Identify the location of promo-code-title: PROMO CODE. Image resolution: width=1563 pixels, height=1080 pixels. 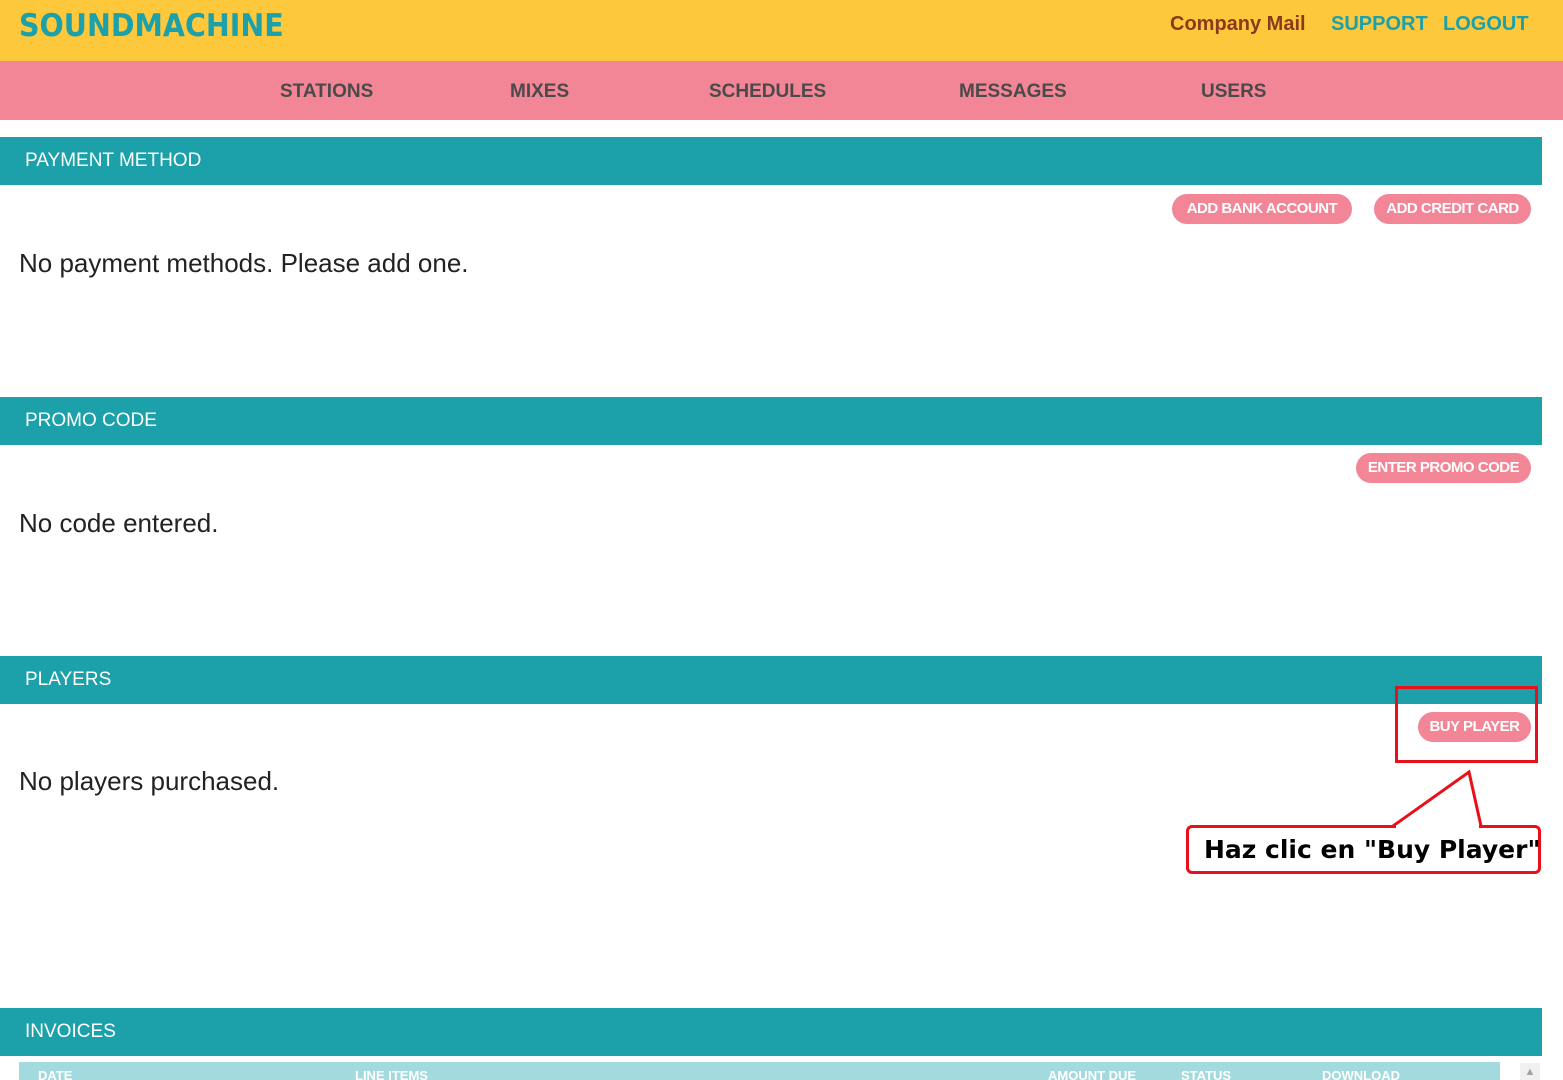
(91, 420).